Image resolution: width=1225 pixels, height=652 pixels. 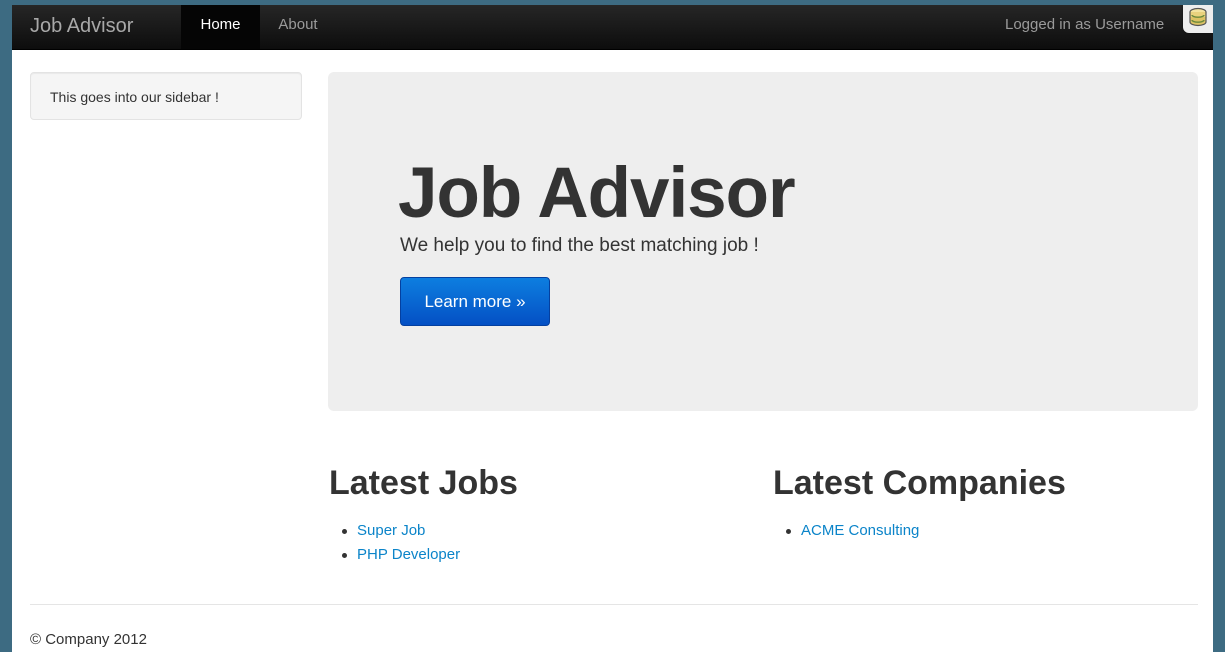 I want to click on list-item: PHP Developer, so click(x=394, y=555).